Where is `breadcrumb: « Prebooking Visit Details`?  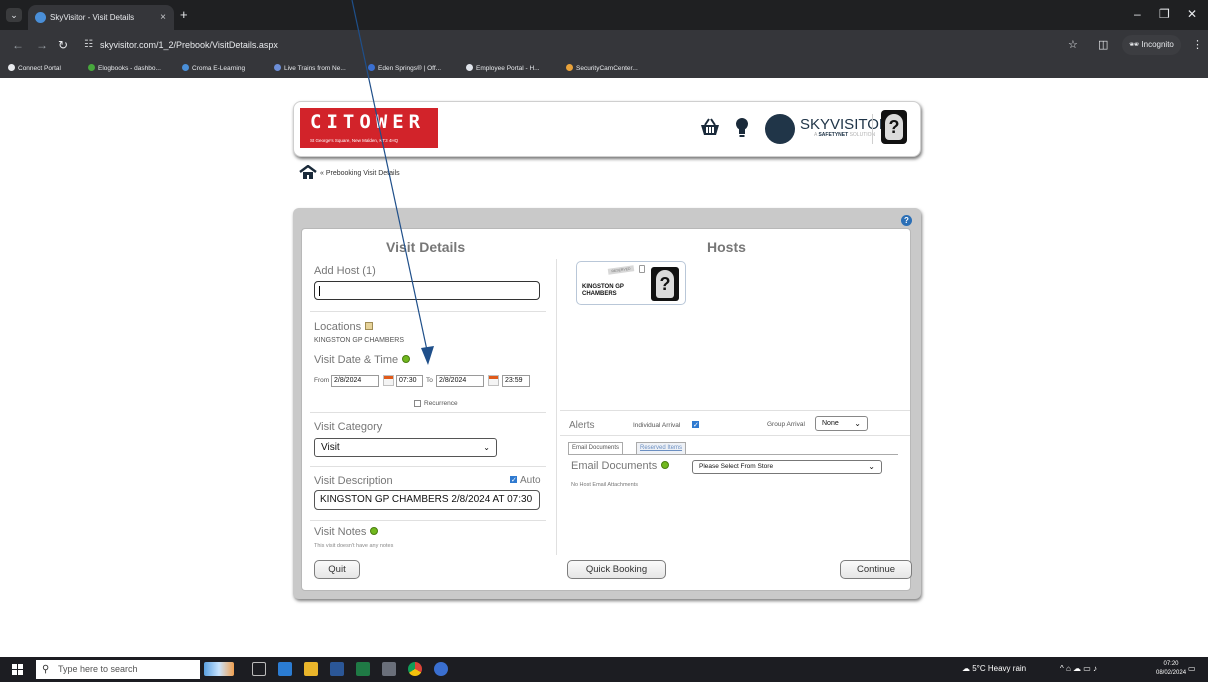
breadcrumb: « Prebooking Visit Details is located at coordinates (360, 173).